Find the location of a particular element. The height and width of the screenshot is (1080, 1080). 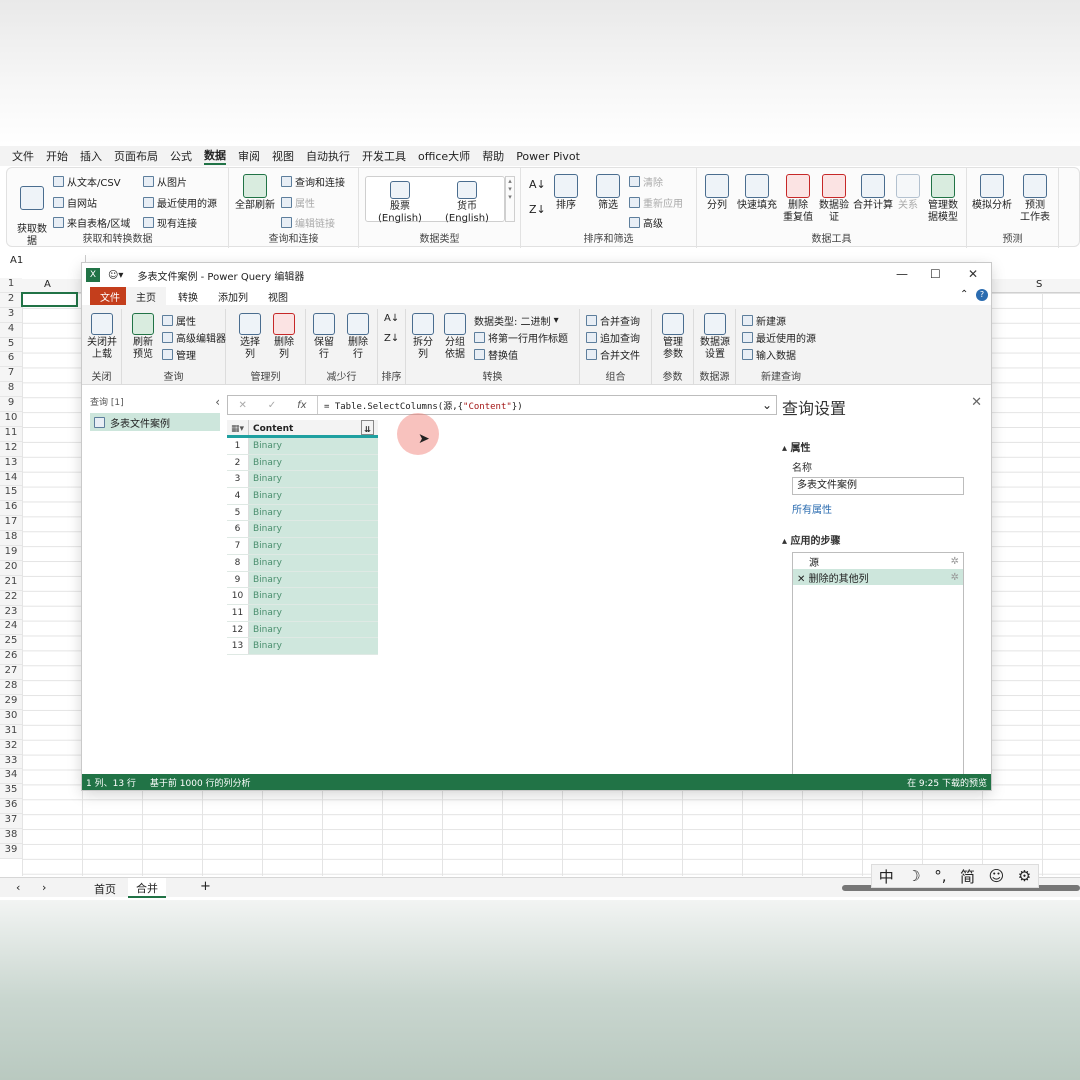

fx-icon: fx is located at coordinates (301, 405).